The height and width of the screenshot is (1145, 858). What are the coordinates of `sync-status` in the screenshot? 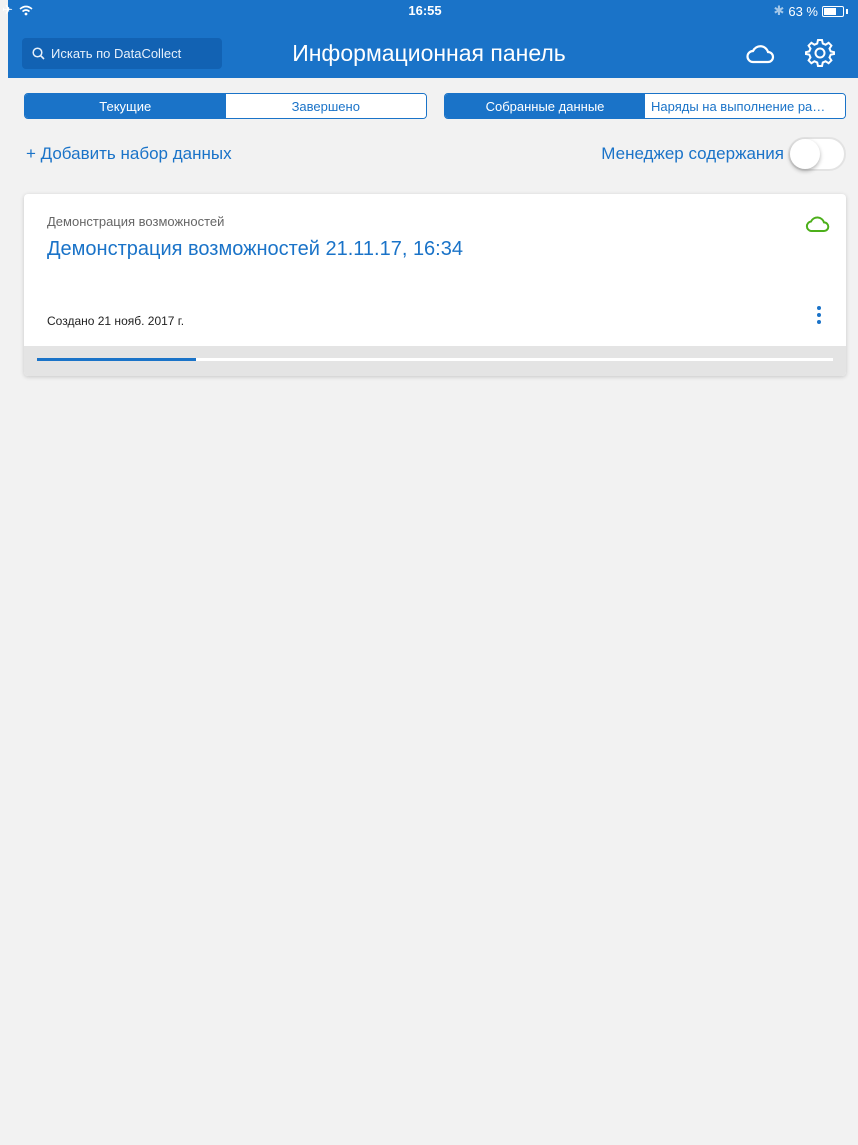 It's located at (817, 223).